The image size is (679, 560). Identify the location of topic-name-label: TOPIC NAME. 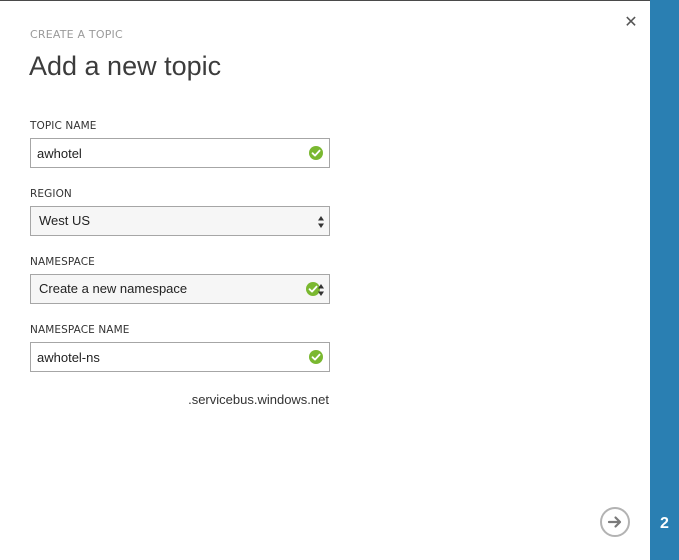
(63, 126).